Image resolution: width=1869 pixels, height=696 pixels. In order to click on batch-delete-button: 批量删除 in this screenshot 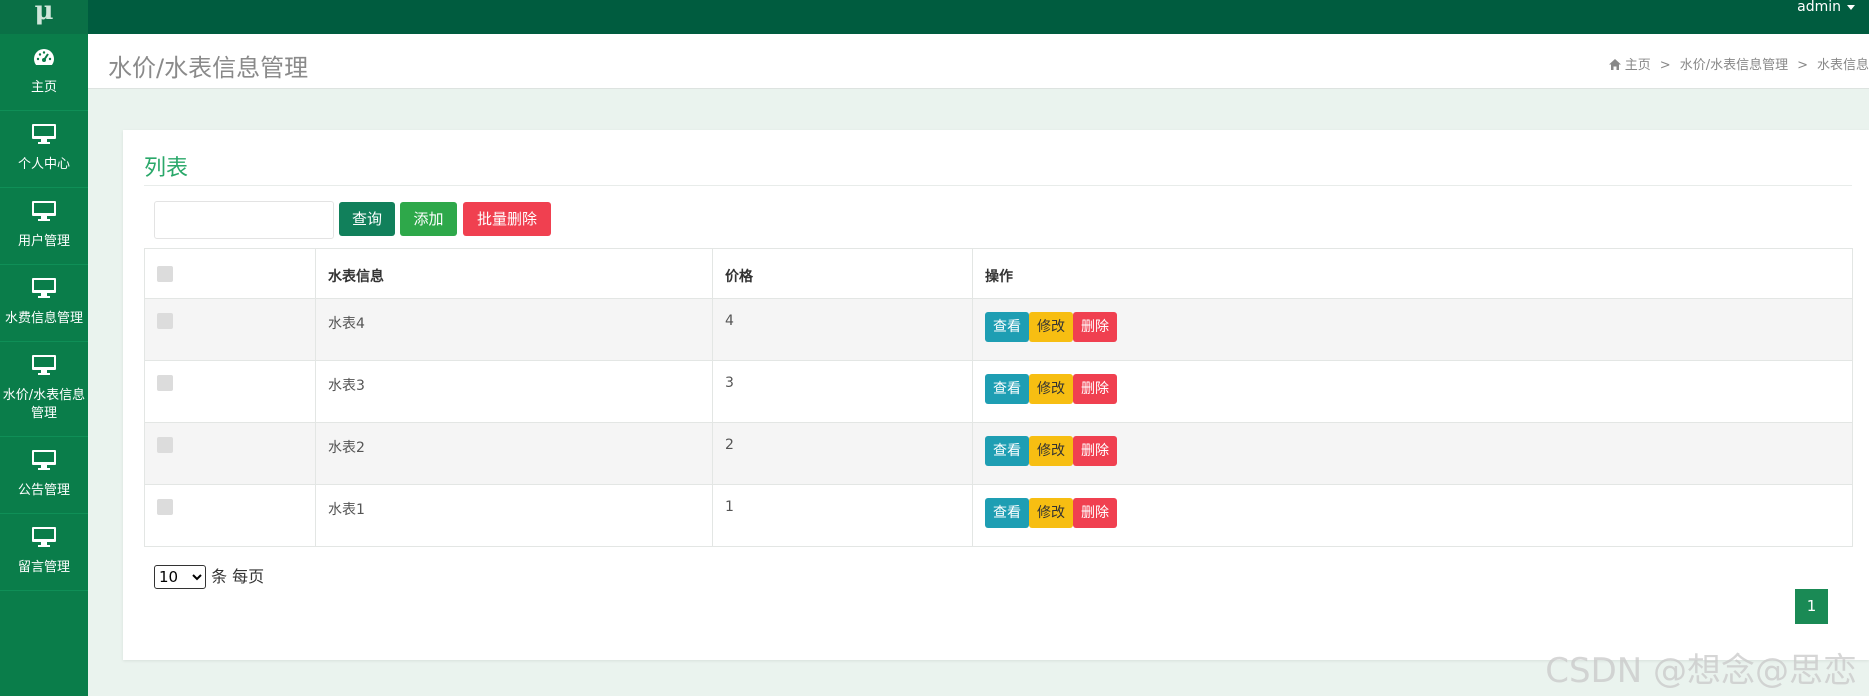, I will do `click(507, 219)`.